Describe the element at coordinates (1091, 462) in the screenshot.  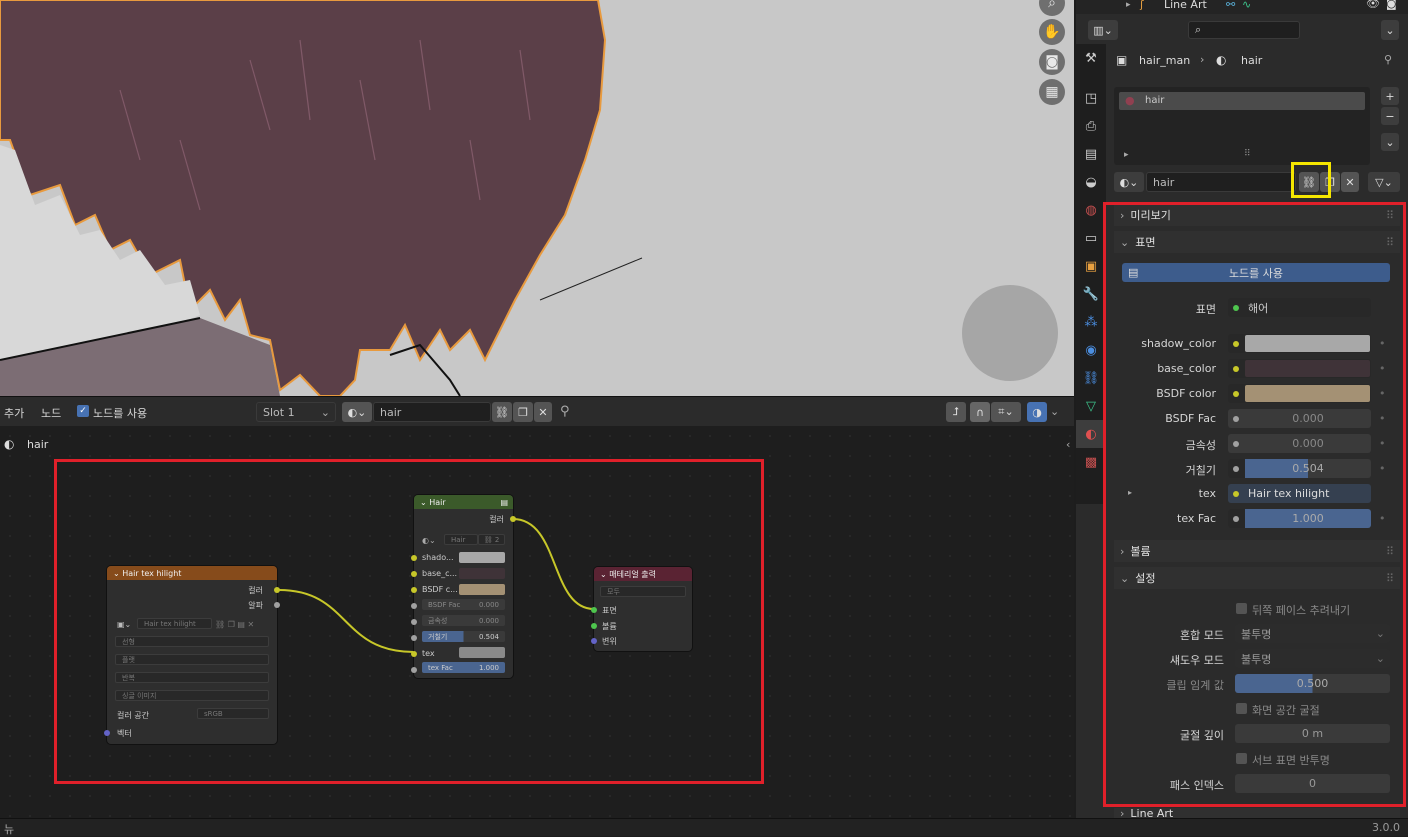
I see `texture-tab-icon: ▩` at that location.